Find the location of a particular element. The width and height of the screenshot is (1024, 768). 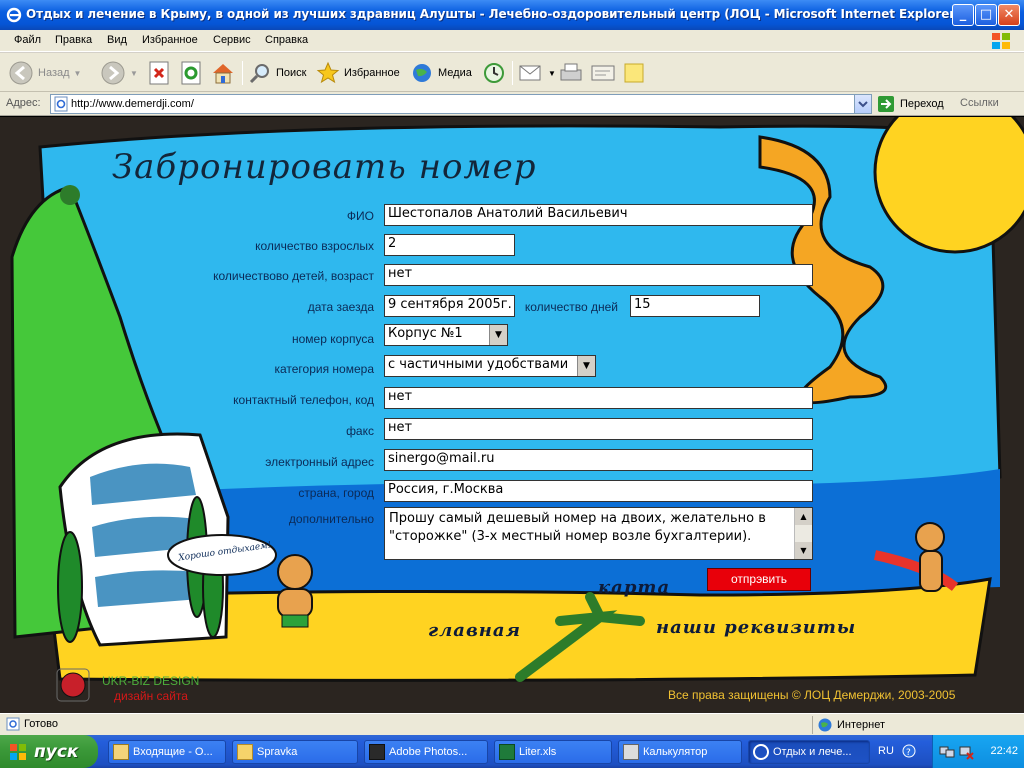

system-tray: 22:42 is located at coordinates (978, 751).